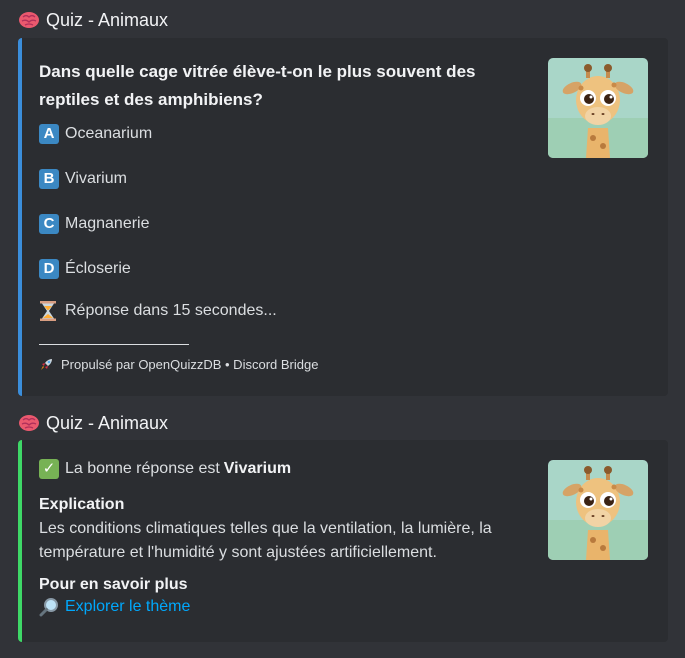  What do you see at coordinates (109, 133) in the screenshot?
I see `option-label: Oceanarium` at bounding box center [109, 133].